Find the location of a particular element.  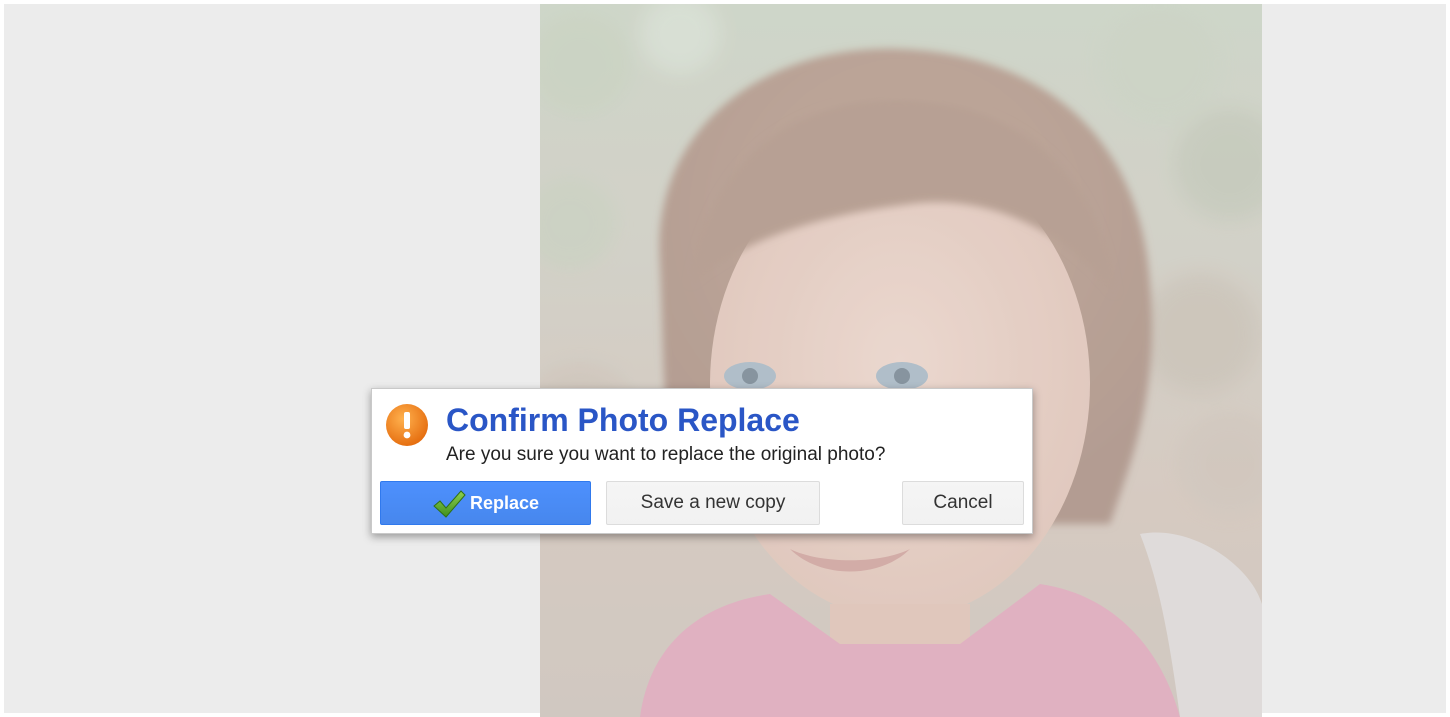

dialog-title: Confirm Photo Replace is located at coordinates (623, 420).